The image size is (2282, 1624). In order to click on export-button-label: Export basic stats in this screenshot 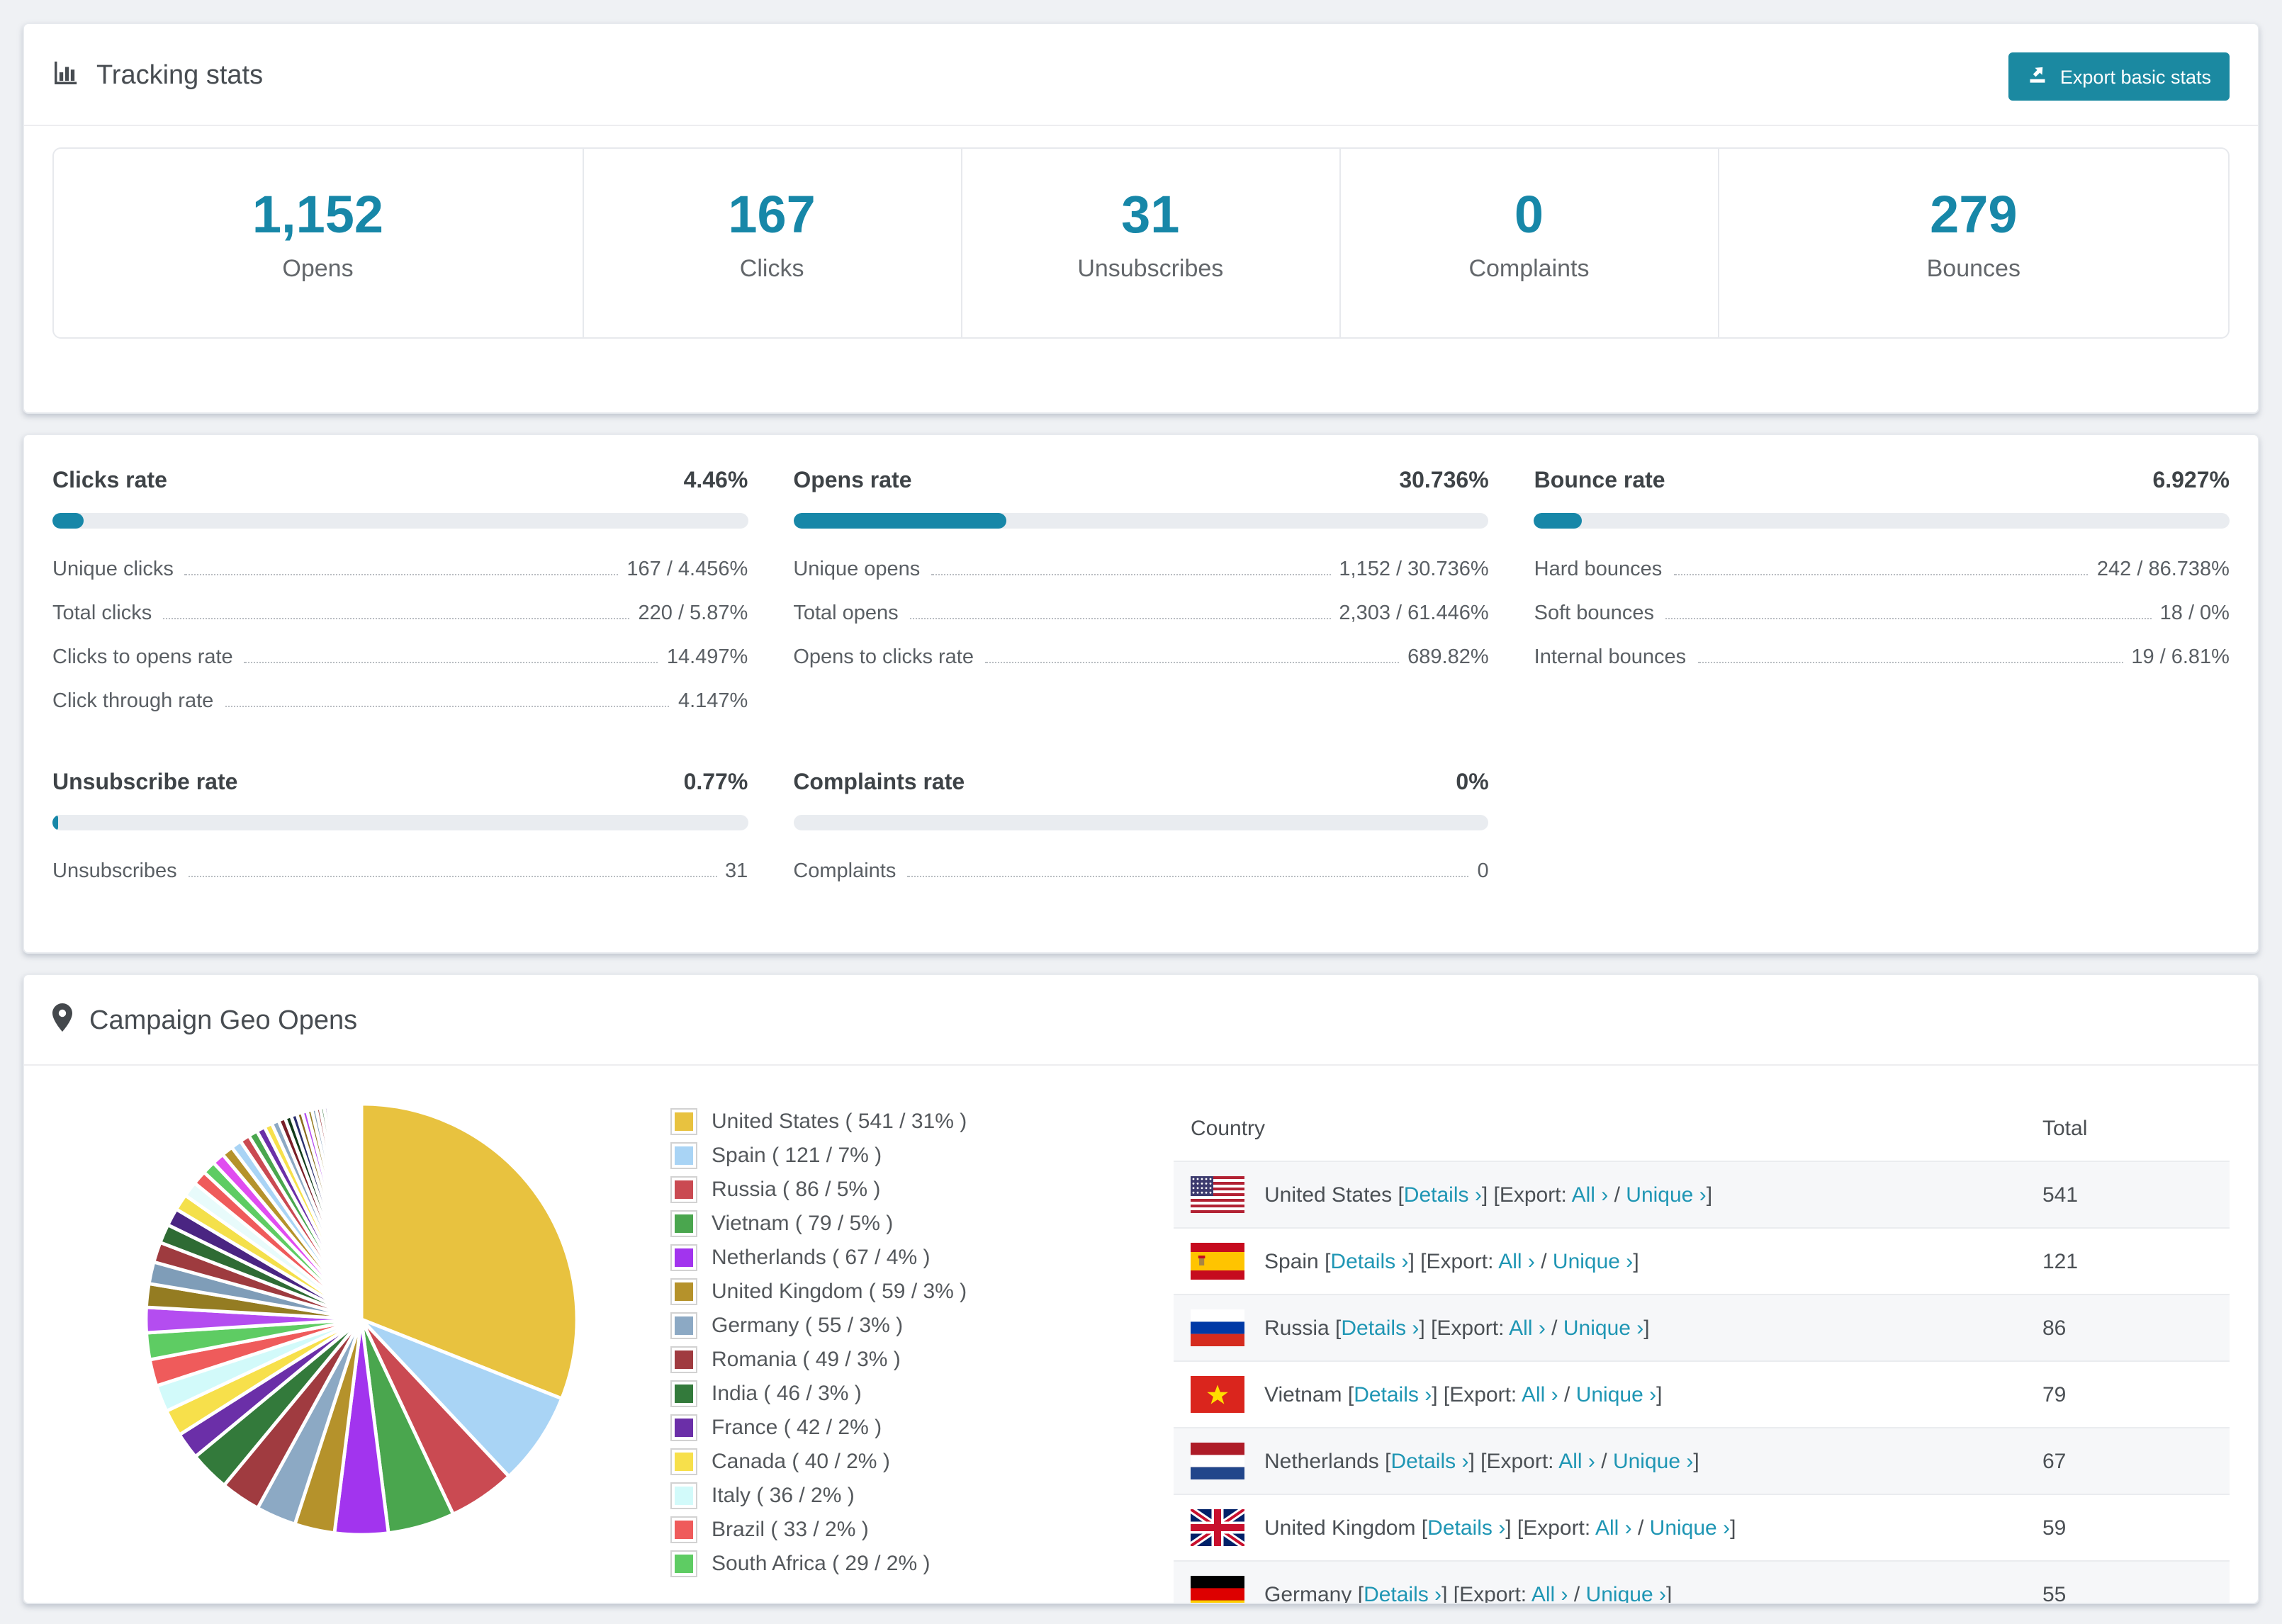, I will do `click(2135, 76)`.